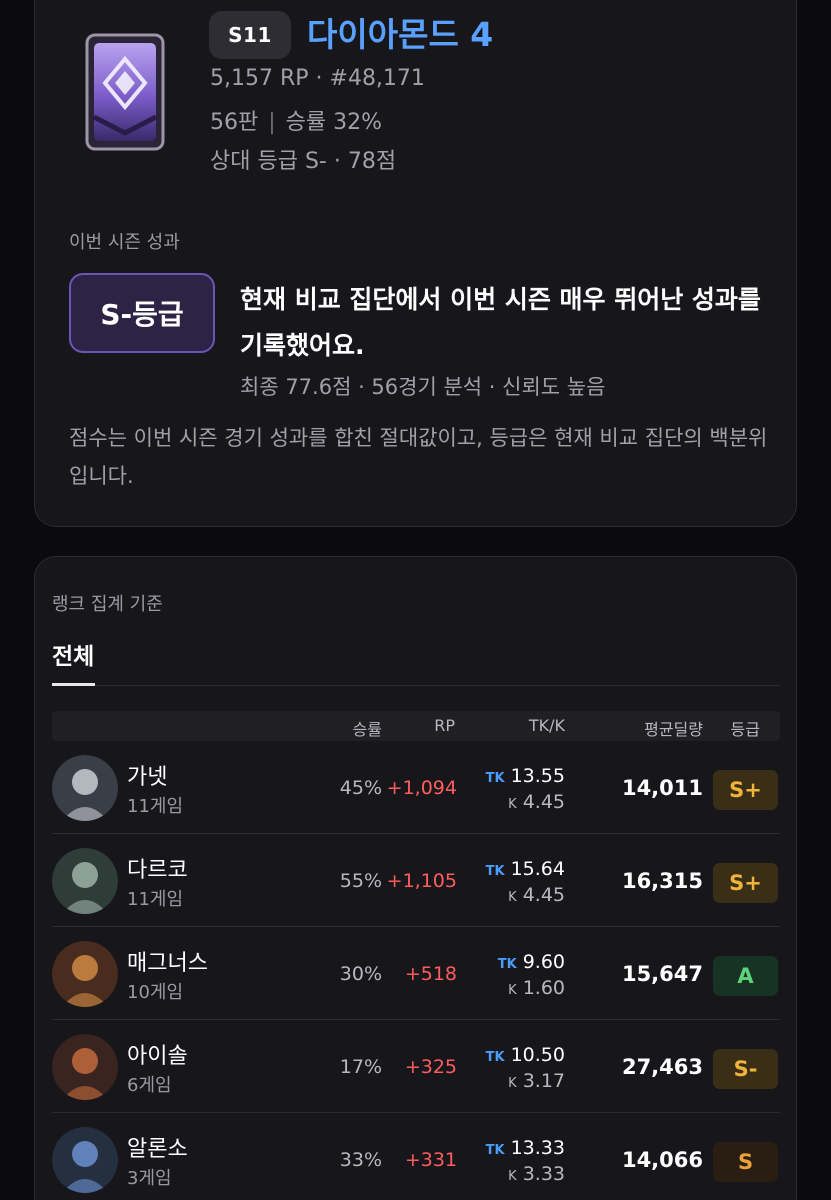  I want to click on season-badge: S11, so click(250, 35).